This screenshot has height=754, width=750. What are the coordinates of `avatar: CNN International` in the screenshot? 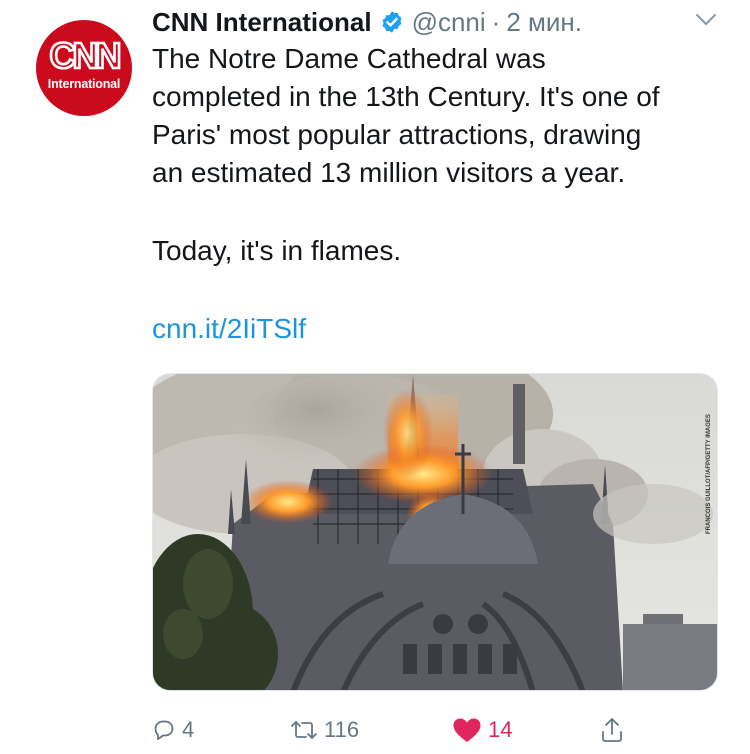 It's located at (84, 68).